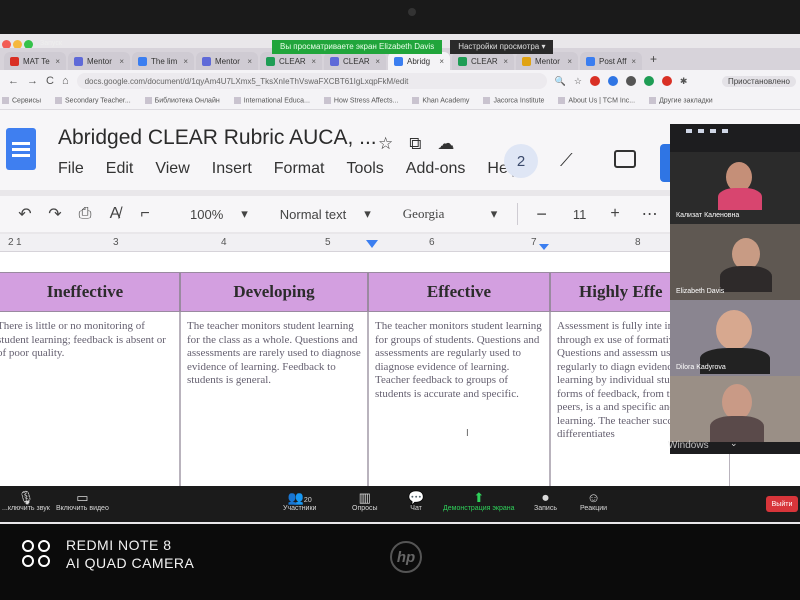 This screenshot has height=600, width=800. Describe the element at coordinates (50, 81) in the screenshot. I see `reload-icon: C` at that location.